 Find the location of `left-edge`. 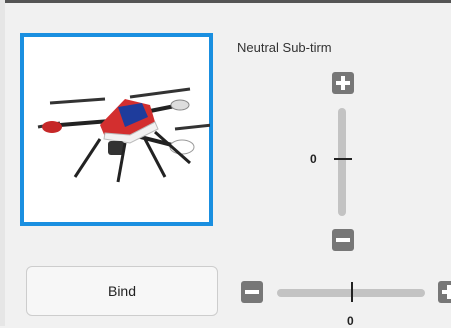

left-edge is located at coordinates (2, 163).